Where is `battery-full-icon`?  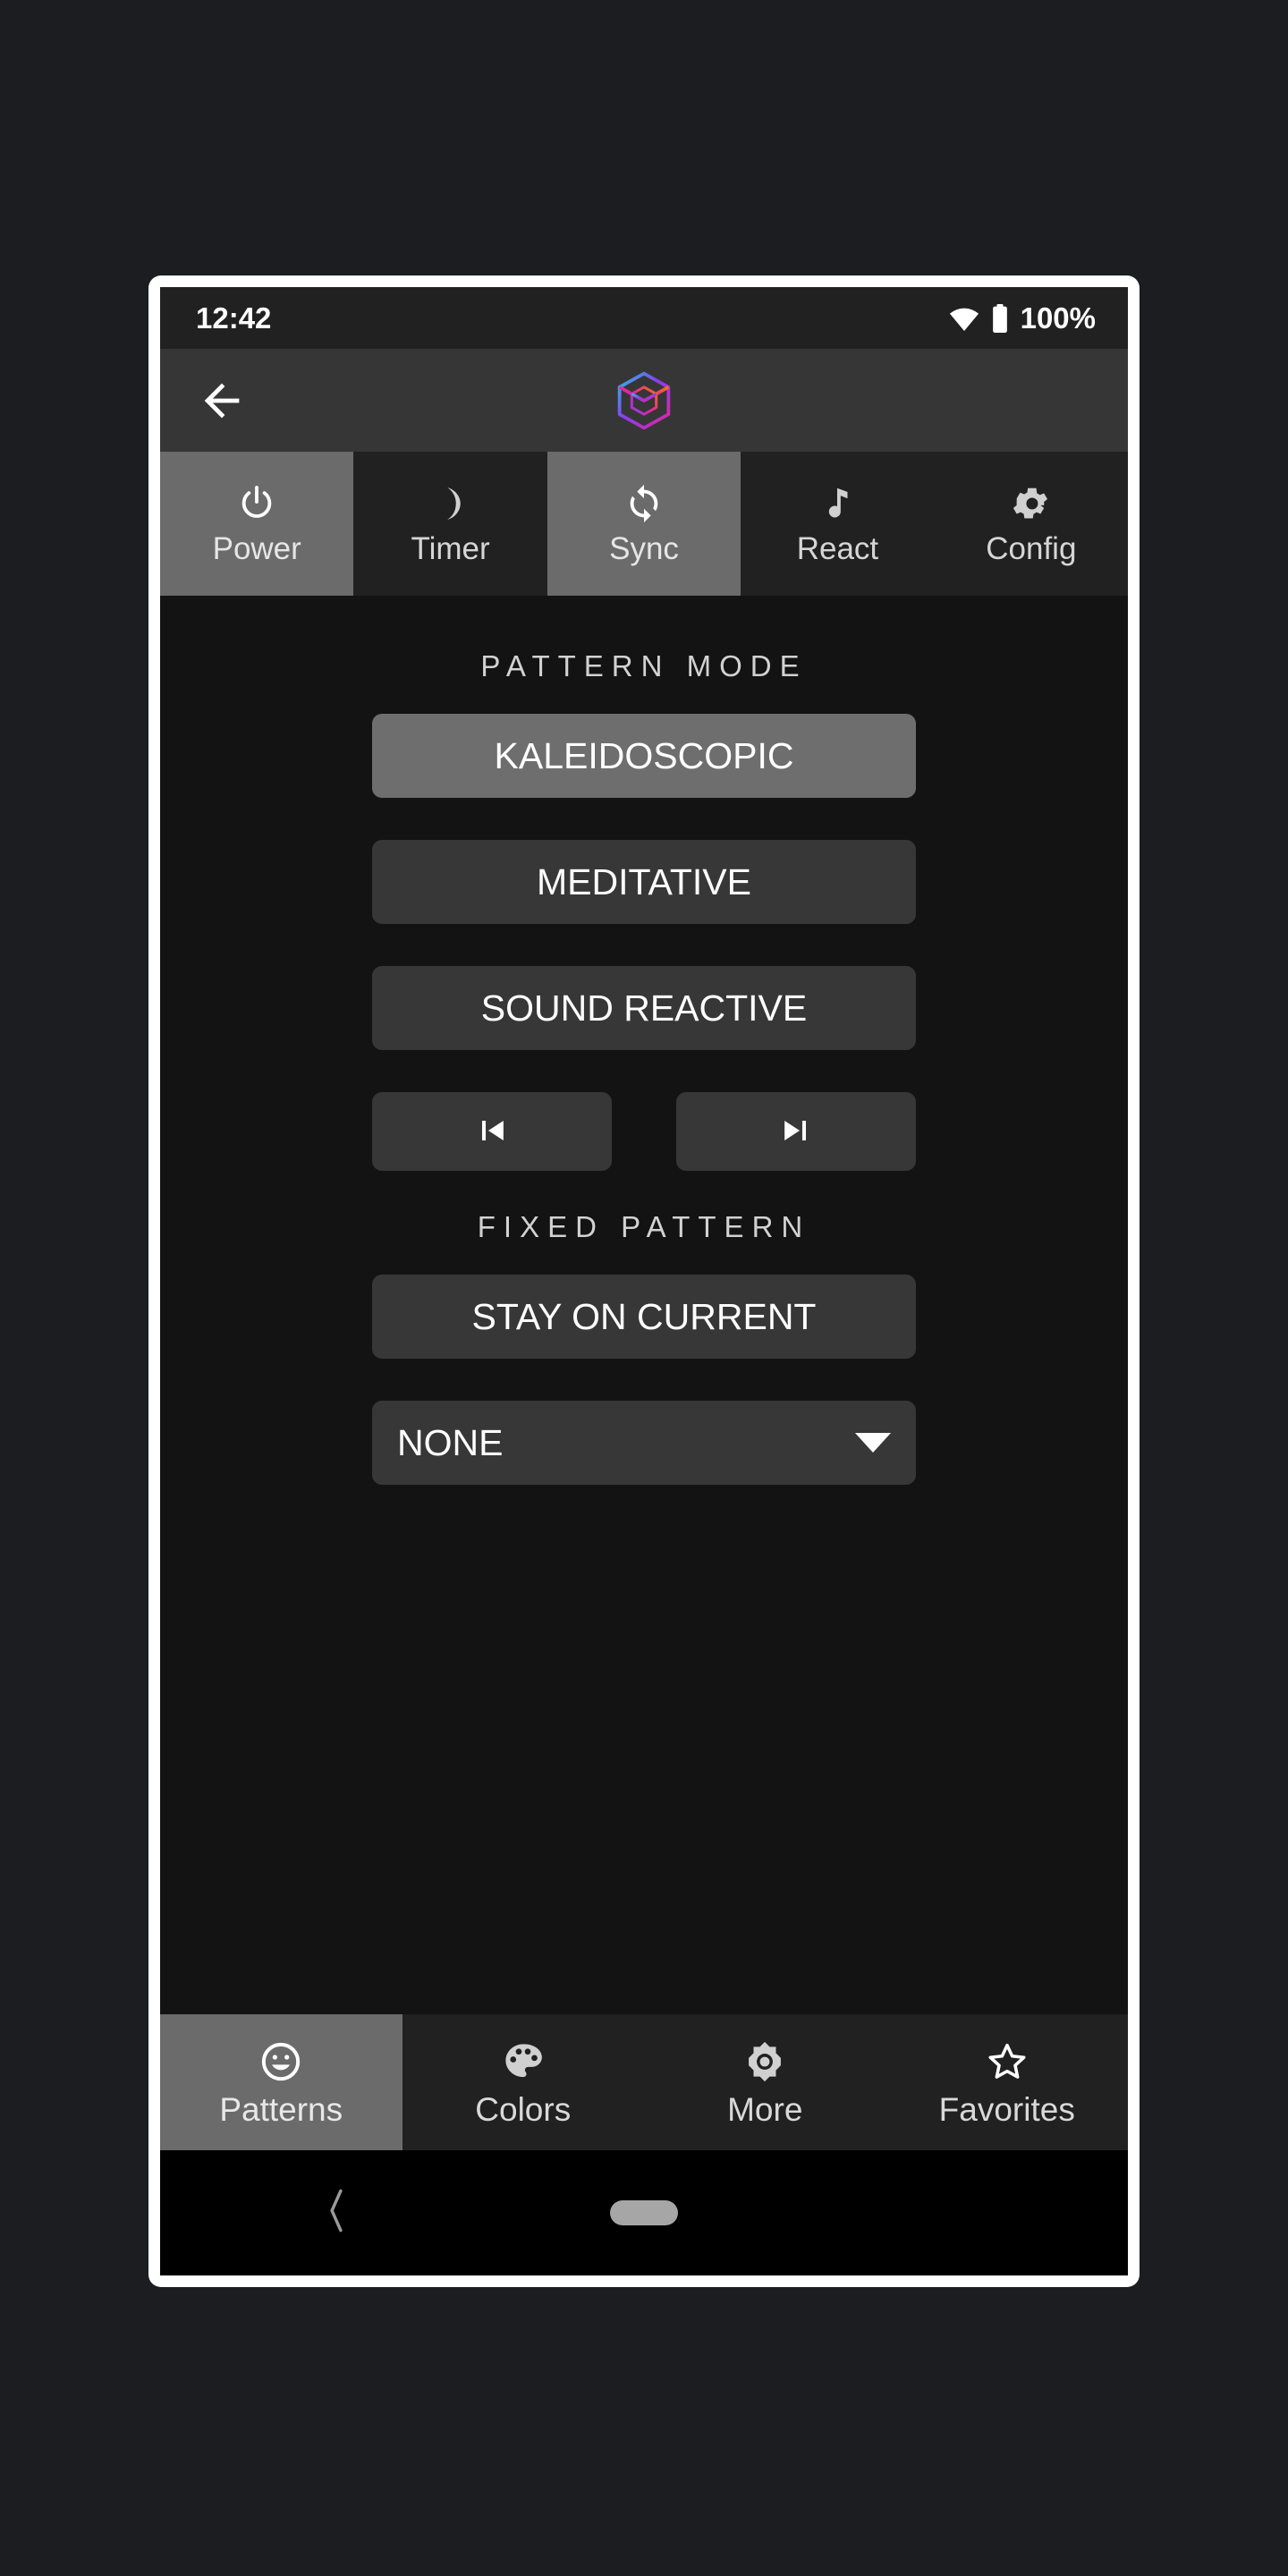
battery-full-icon is located at coordinates (1000, 318).